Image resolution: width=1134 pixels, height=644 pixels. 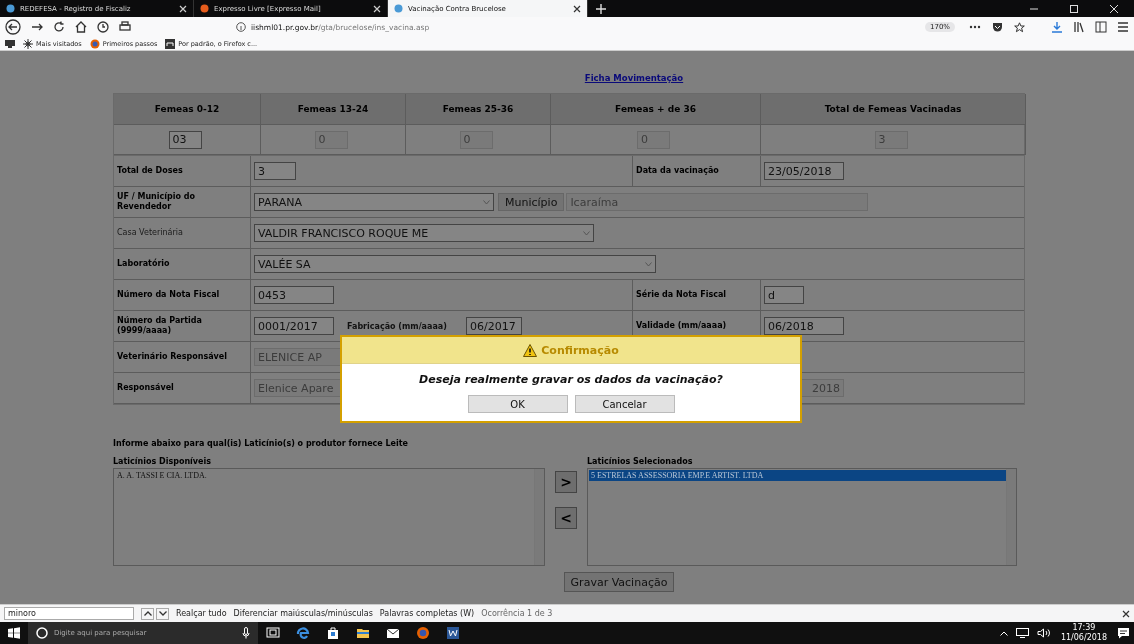 I want to click on star-icon, so click(x=1019, y=27).